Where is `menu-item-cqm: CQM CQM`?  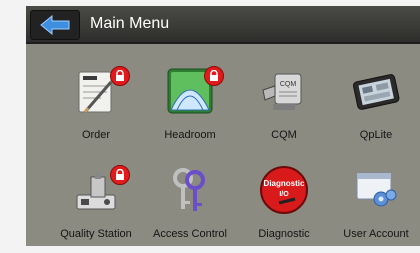 menu-item-cqm: CQM CQM is located at coordinates (284, 106).